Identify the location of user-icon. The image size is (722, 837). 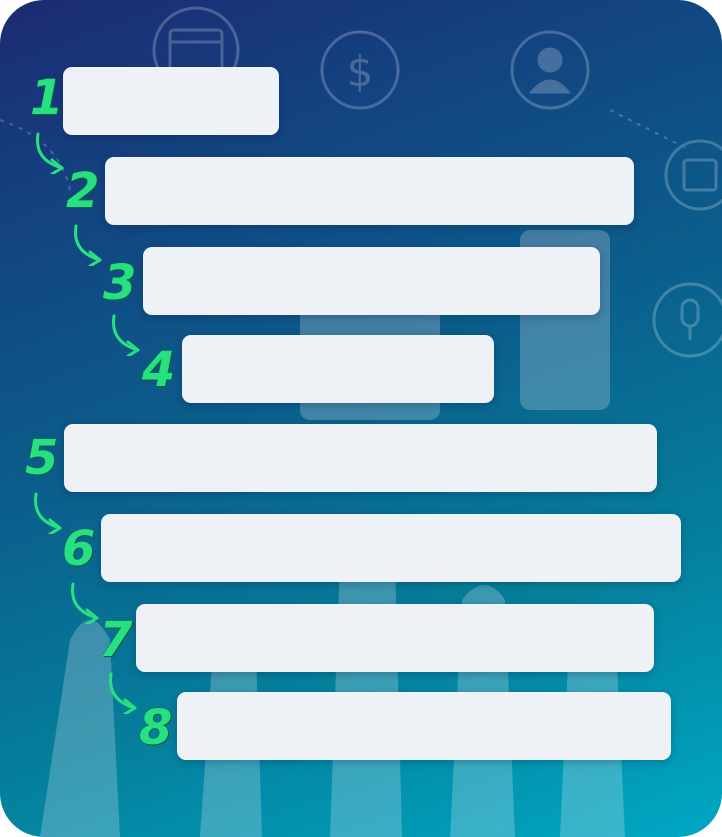
(550, 70).